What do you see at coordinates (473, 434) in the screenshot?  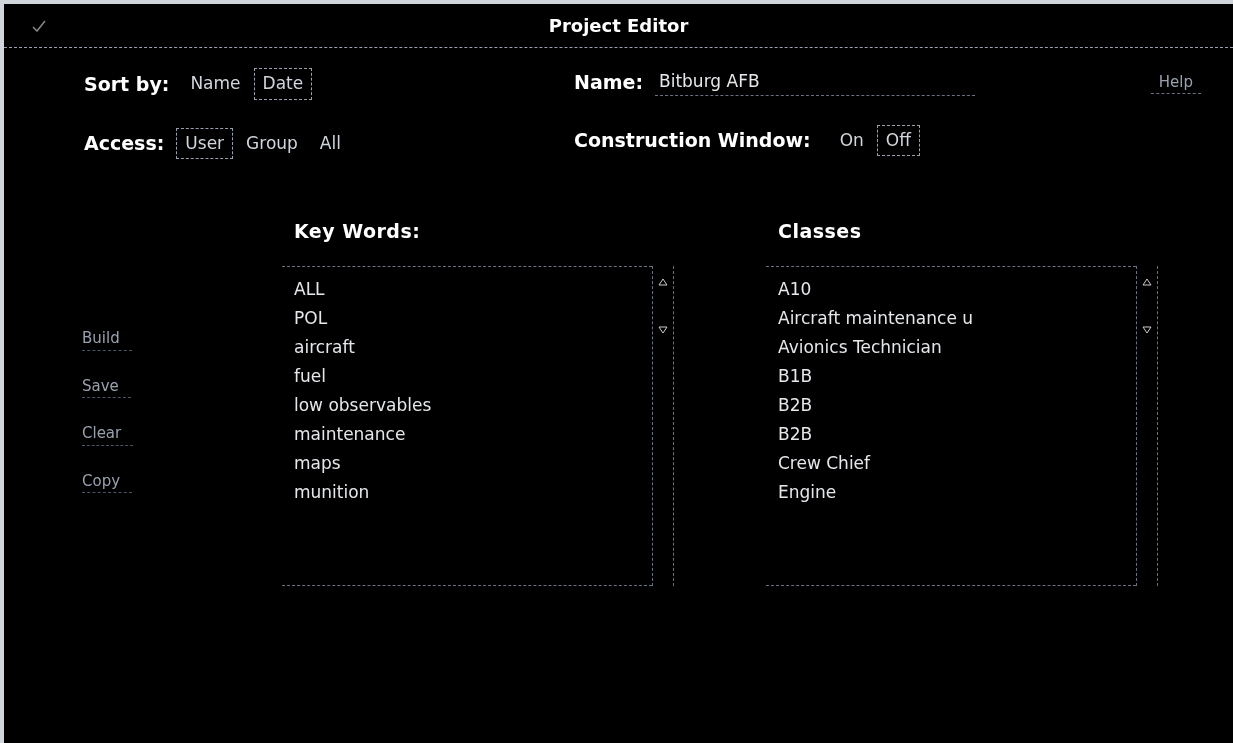 I see `list-item: maintenance` at bounding box center [473, 434].